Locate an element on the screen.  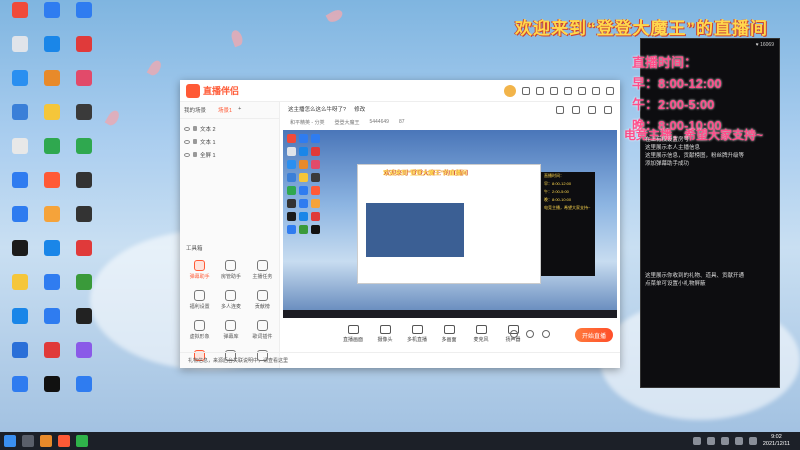
tool-item: 贡献榜 is located at coordinates (262, 300).